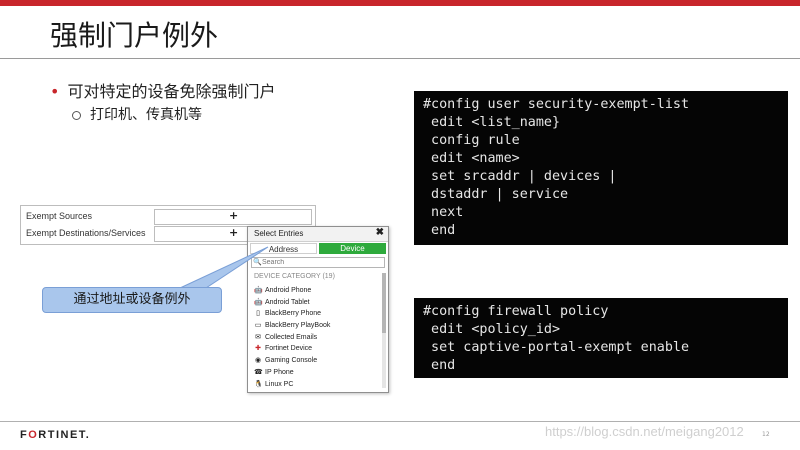 This screenshot has width=800, height=450. What do you see at coordinates (492, 122) in the screenshot?
I see `code-line: edit <list_name}` at bounding box center [492, 122].